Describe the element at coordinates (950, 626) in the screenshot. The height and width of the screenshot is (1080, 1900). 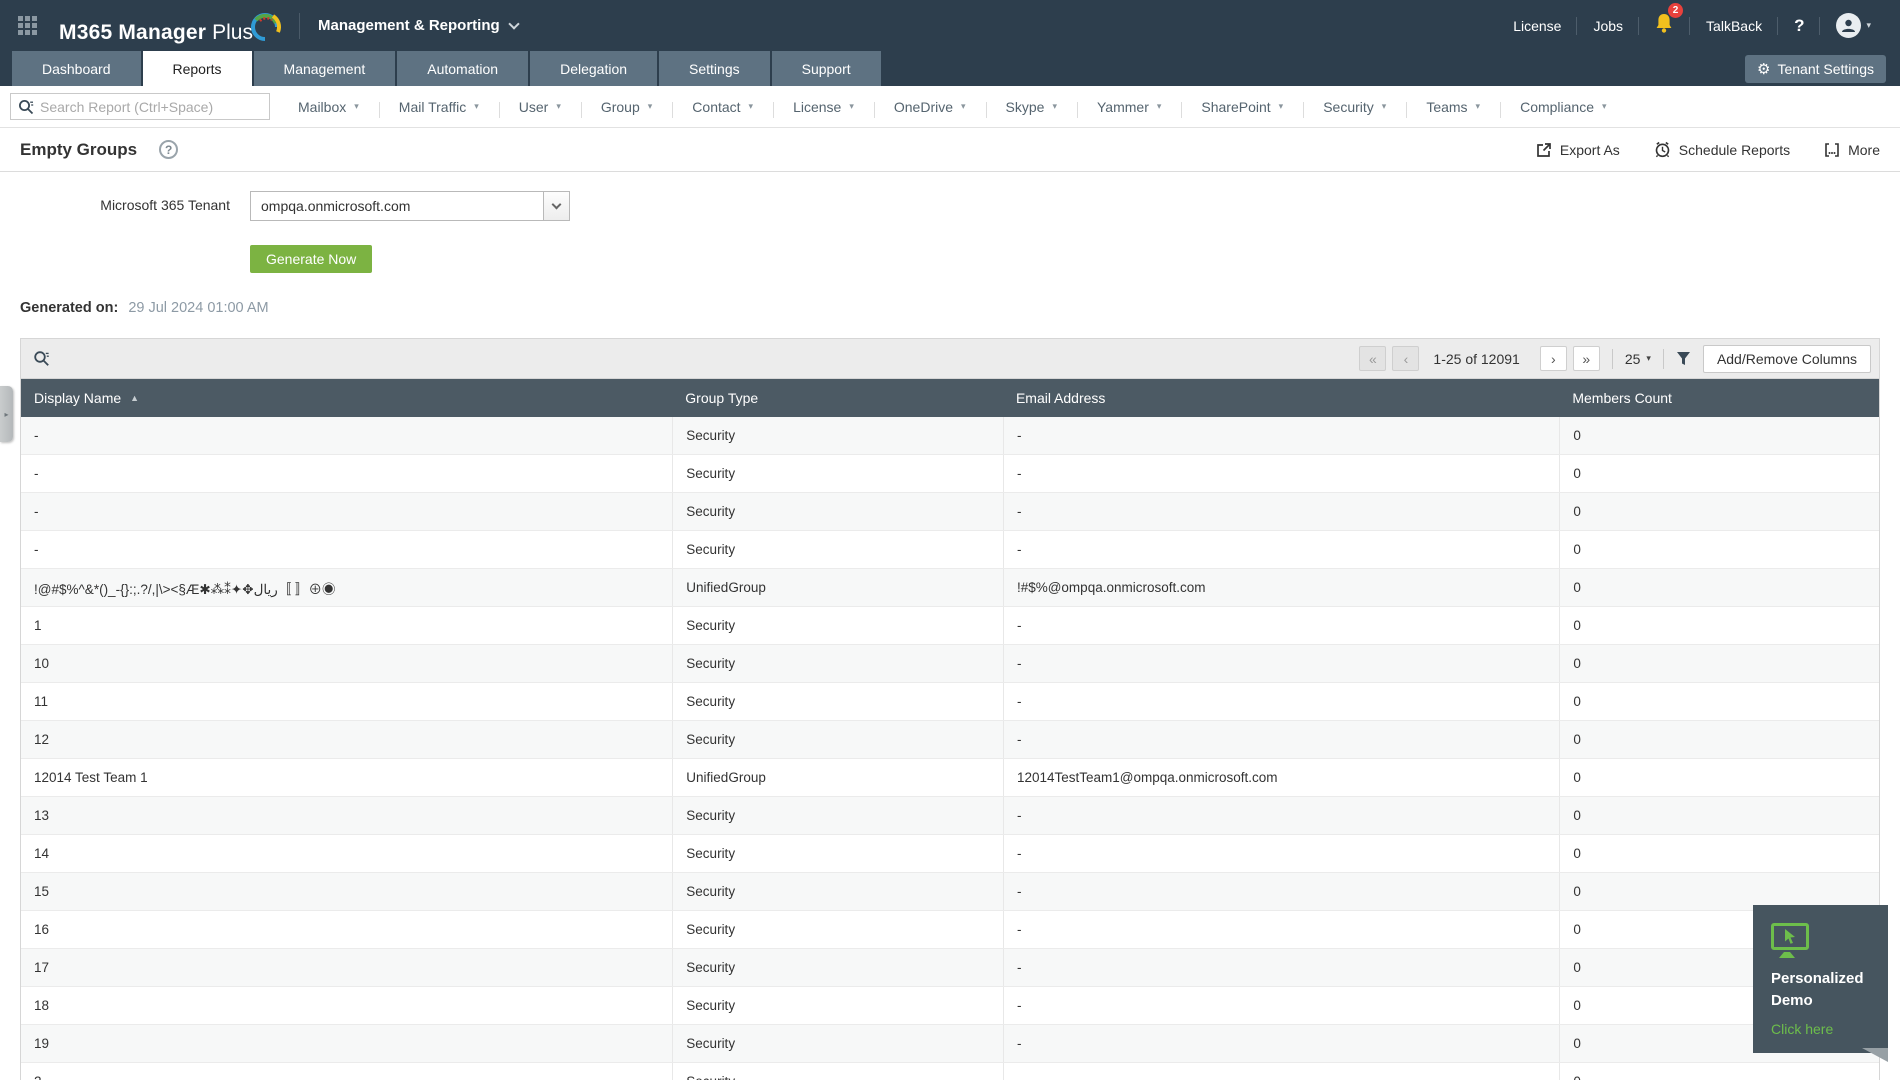
I see `table-row: 1 Security - 0` at that location.